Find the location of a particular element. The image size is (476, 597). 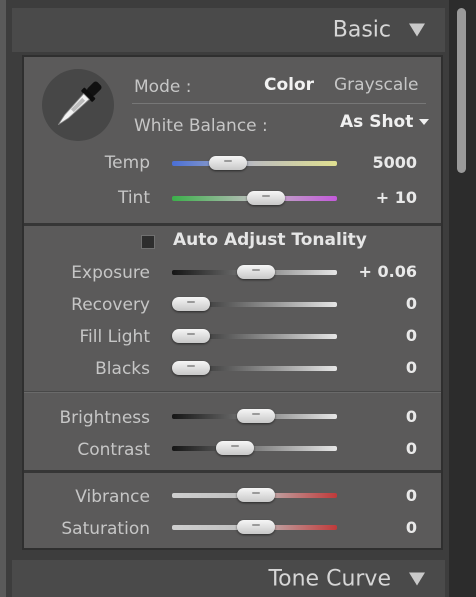

dropdown-caret-icon is located at coordinates (424, 122).